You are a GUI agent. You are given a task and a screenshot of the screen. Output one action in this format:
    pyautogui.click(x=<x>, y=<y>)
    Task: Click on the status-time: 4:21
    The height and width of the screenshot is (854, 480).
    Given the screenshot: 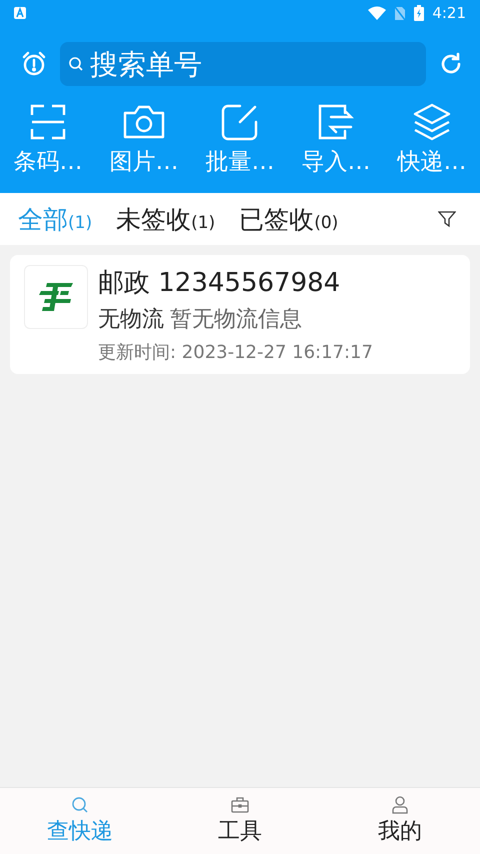 What is the action you would take?
    pyautogui.click(x=449, y=13)
    